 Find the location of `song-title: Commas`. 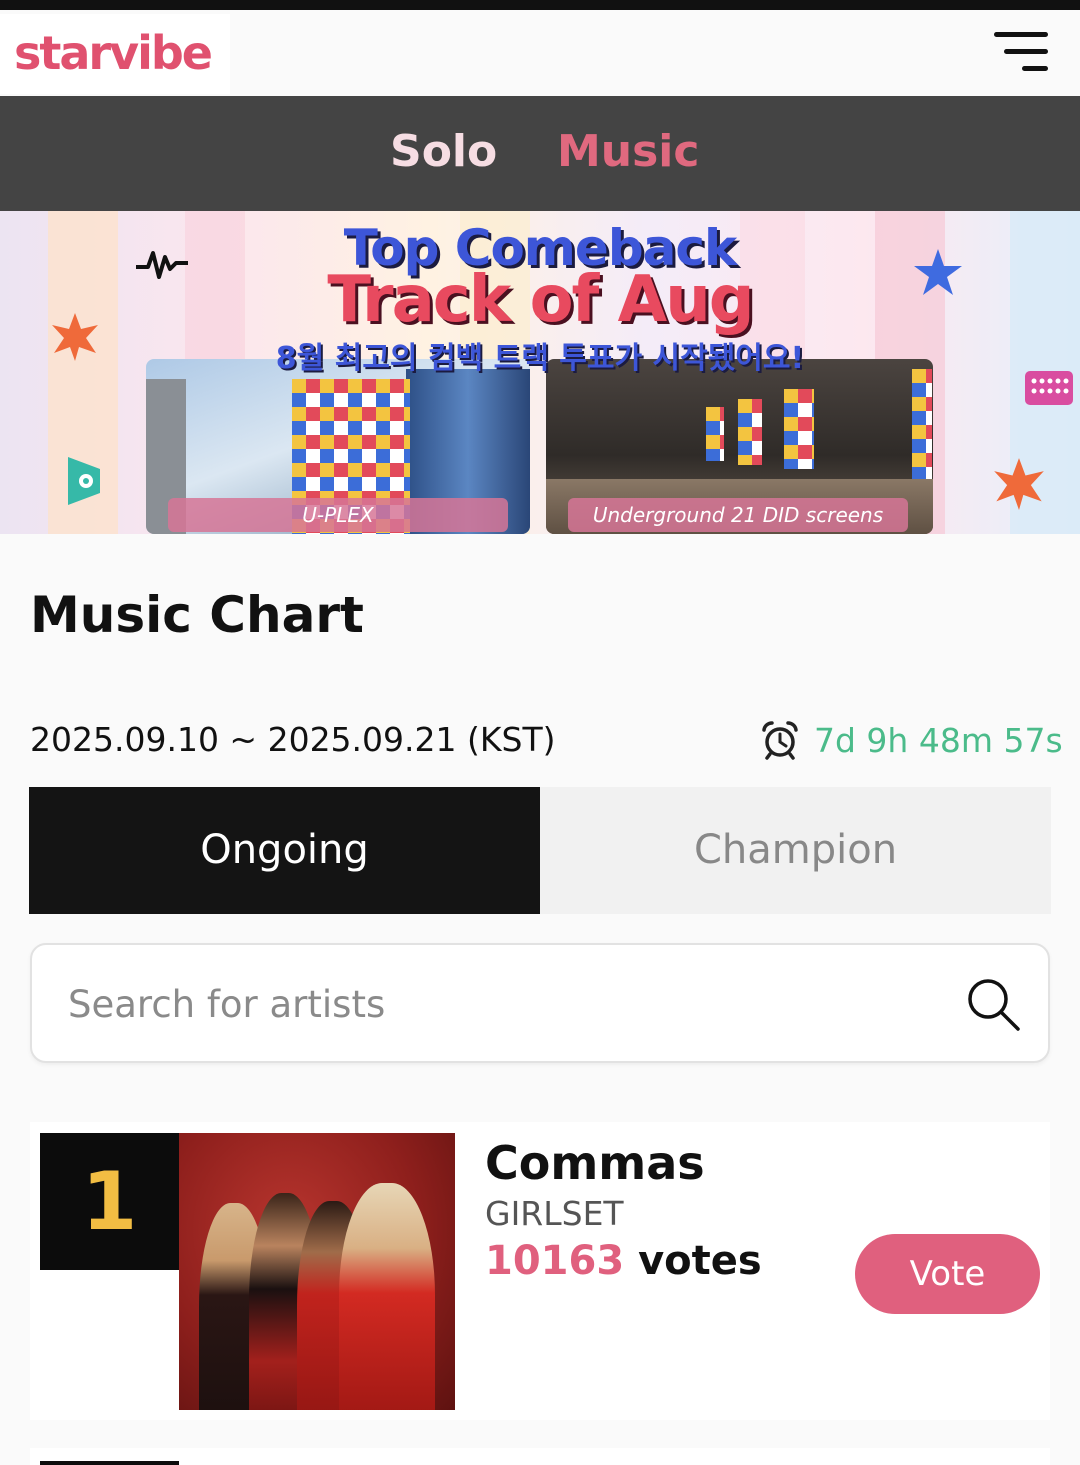

song-title: Commas is located at coordinates (595, 1163).